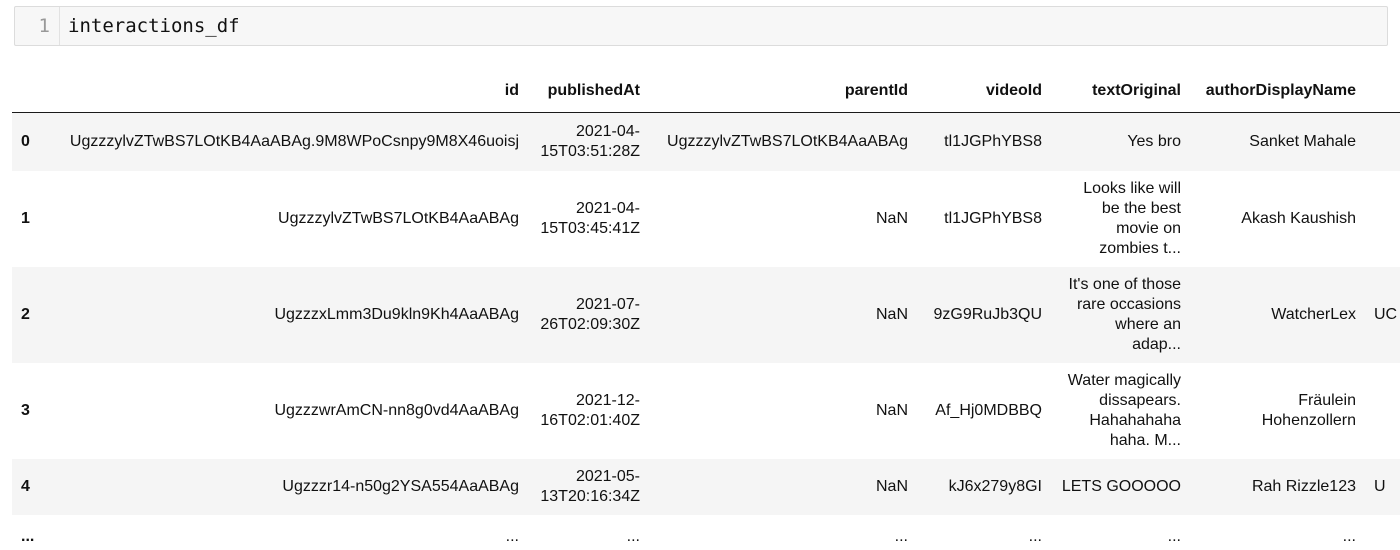 The image size is (1400, 550). I want to click on ellipsis-cell, so click(1382, 532).